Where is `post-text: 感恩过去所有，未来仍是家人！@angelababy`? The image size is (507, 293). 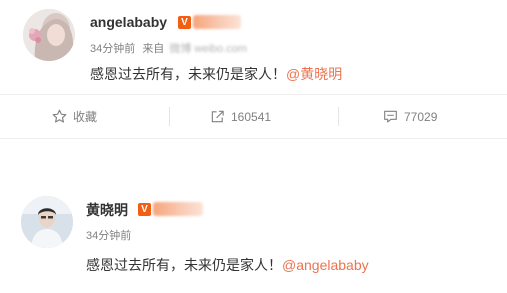
post-text: 感恩过去所有，未来仍是家人！@angelababy is located at coordinates (227, 265).